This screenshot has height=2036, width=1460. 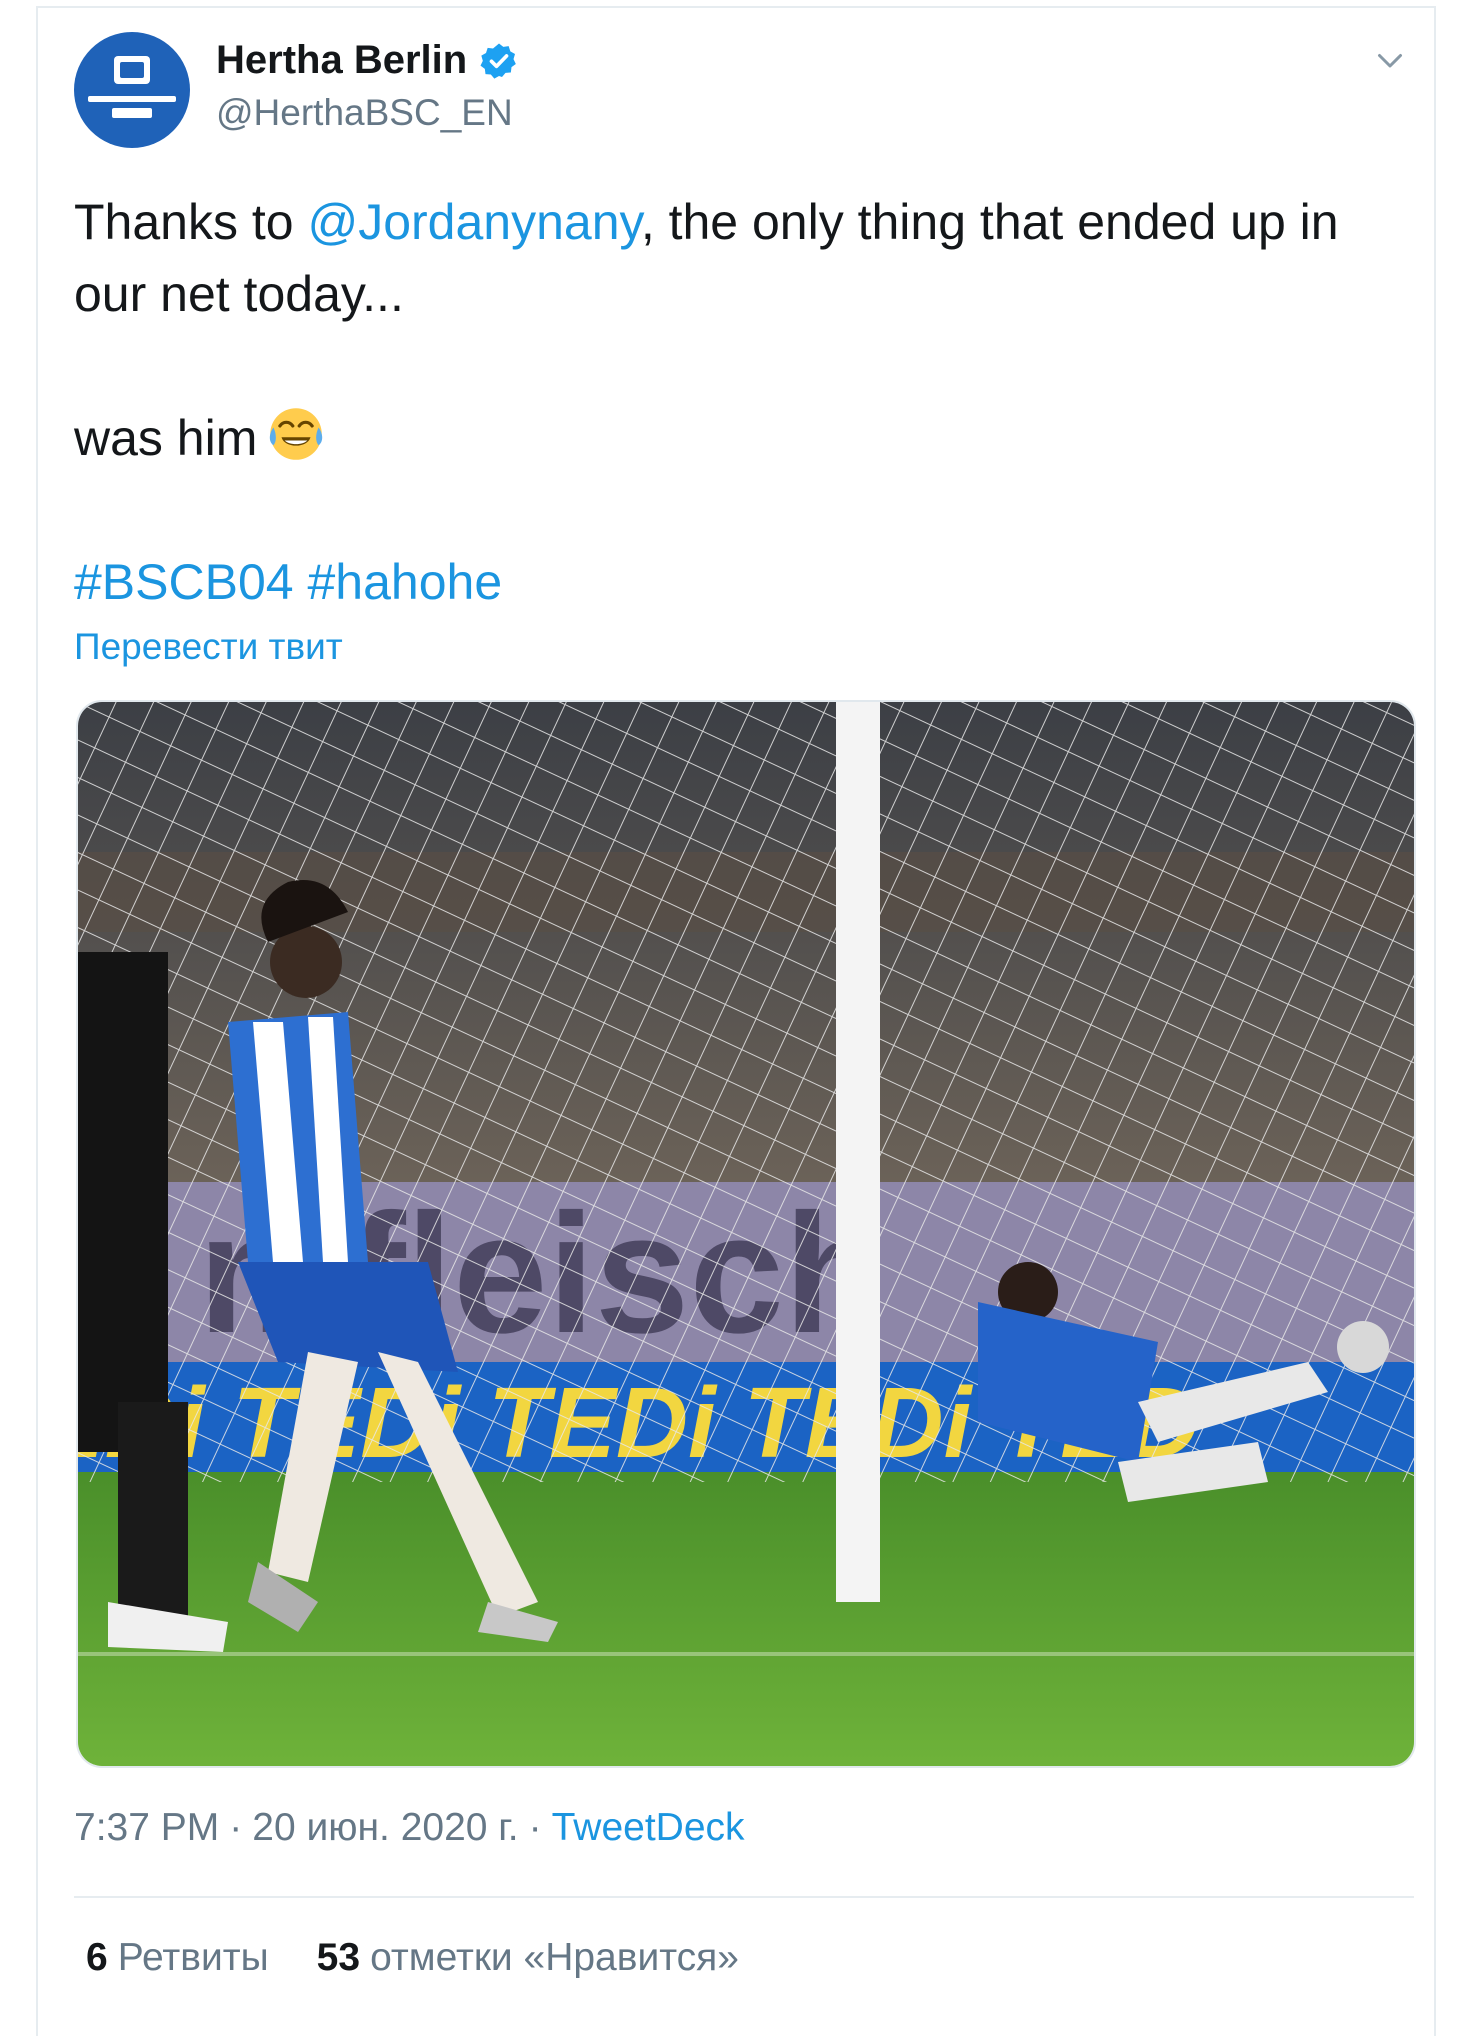 What do you see at coordinates (208, 647) in the screenshot?
I see `translate-tweet-link: Перевести твит` at bounding box center [208, 647].